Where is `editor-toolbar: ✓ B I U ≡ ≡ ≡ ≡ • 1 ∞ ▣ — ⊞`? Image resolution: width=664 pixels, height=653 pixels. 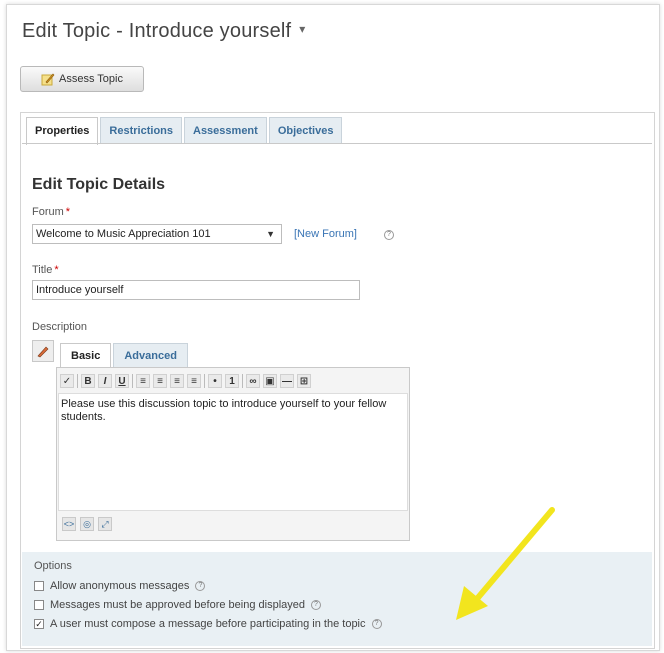
editor-toolbar: ✓ B I U ≡ ≡ ≡ ≡ • 1 ∞ ▣ — ⊞ is located at coordinates (185, 381).